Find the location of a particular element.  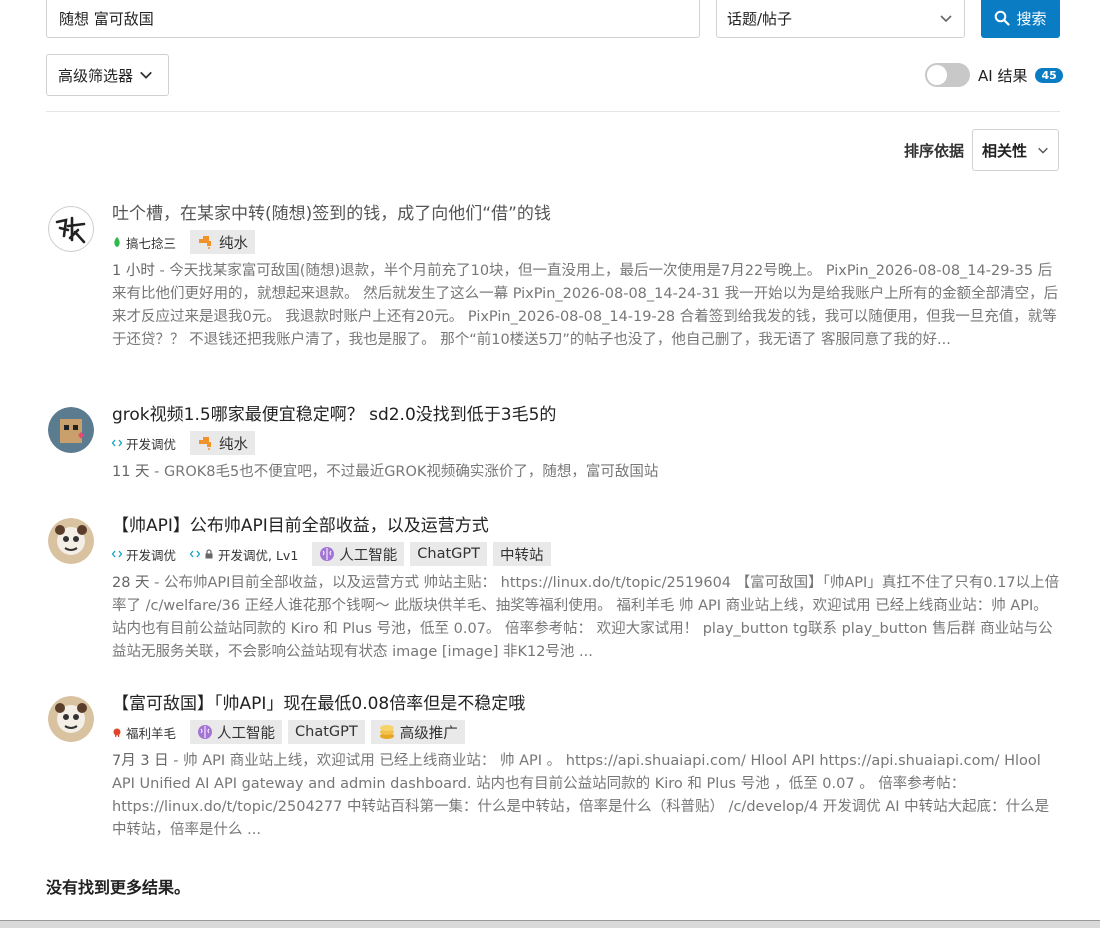

ai-results-toggle is located at coordinates (947, 75).